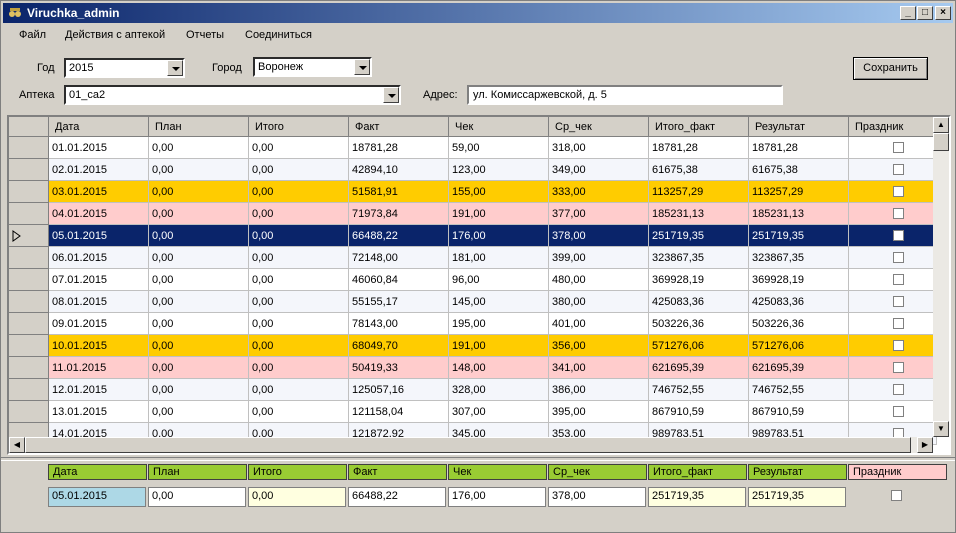 This screenshot has width=956, height=533. What do you see at coordinates (399, 258) in the screenshot?
I see `cell-fact: 72148,00` at bounding box center [399, 258].